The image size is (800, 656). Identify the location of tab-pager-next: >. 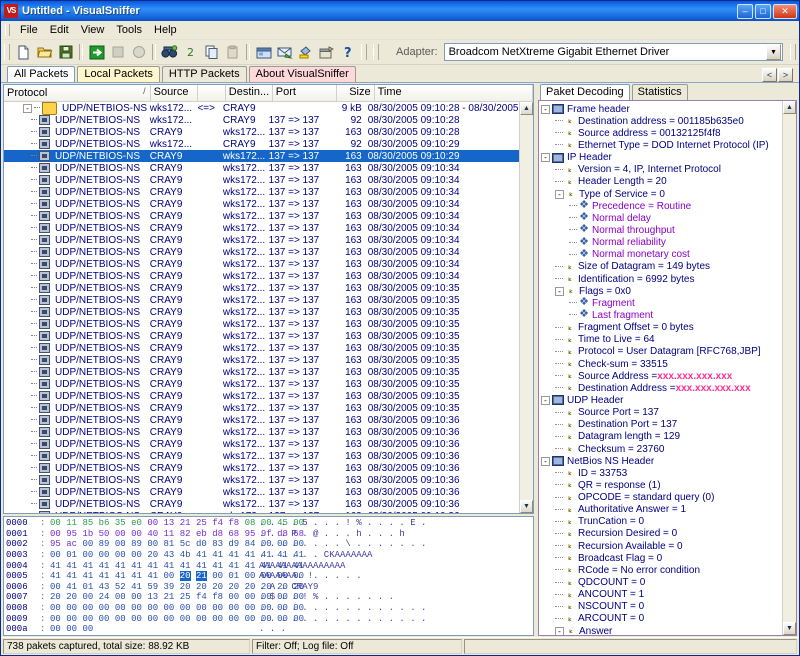
(785, 75).